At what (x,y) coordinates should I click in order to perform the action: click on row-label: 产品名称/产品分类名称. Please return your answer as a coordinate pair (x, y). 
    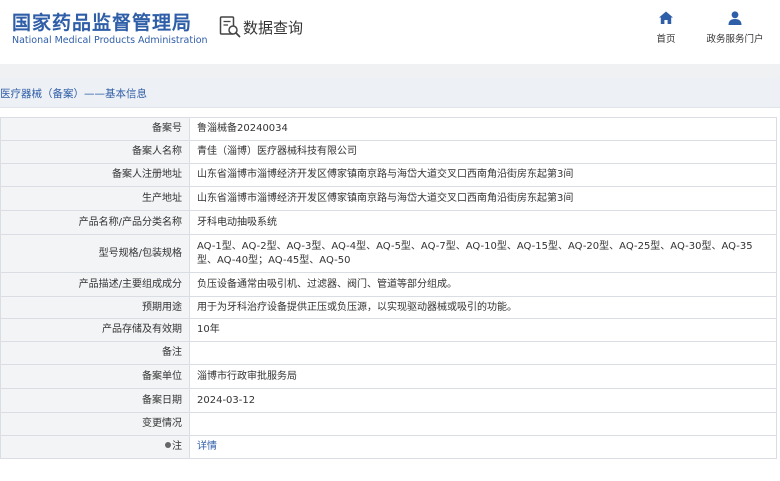
    Looking at the image, I should click on (95, 222).